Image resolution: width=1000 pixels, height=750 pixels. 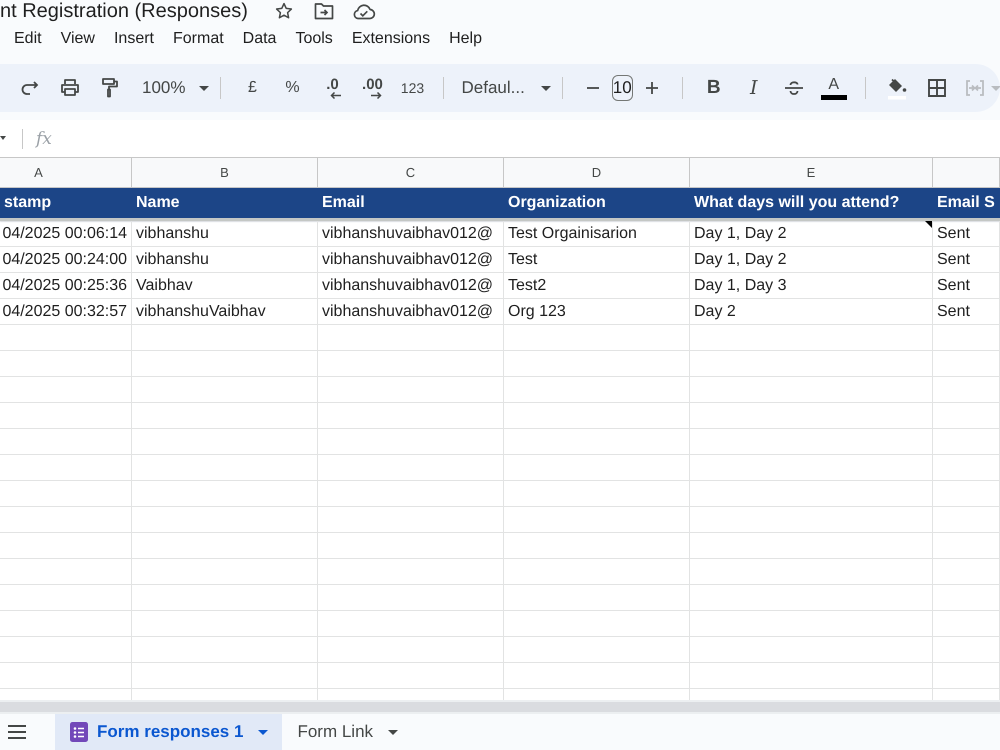 What do you see at coordinates (225, 286) in the screenshot?
I see `table-cell: Vaibhav` at bounding box center [225, 286].